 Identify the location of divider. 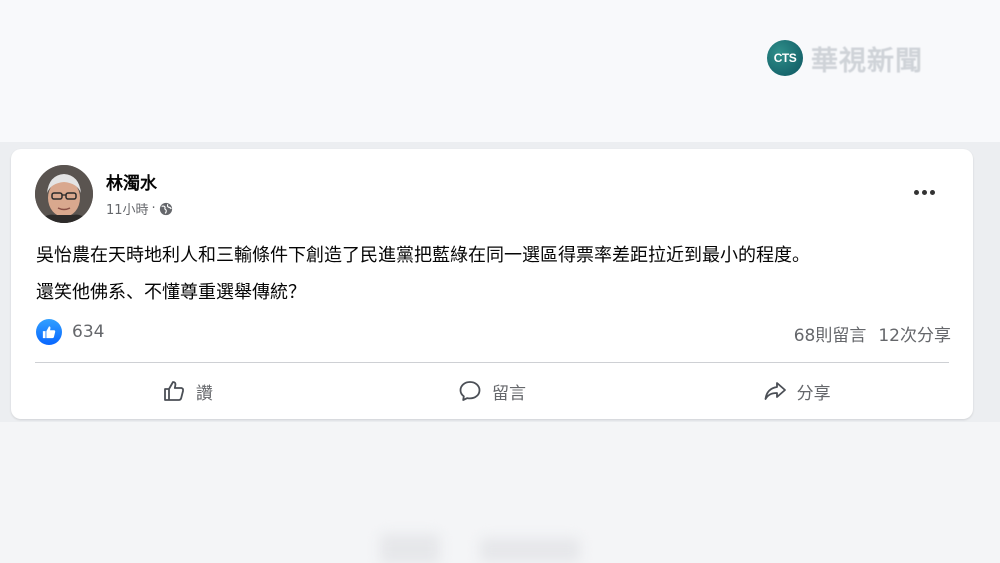
(492, 362).